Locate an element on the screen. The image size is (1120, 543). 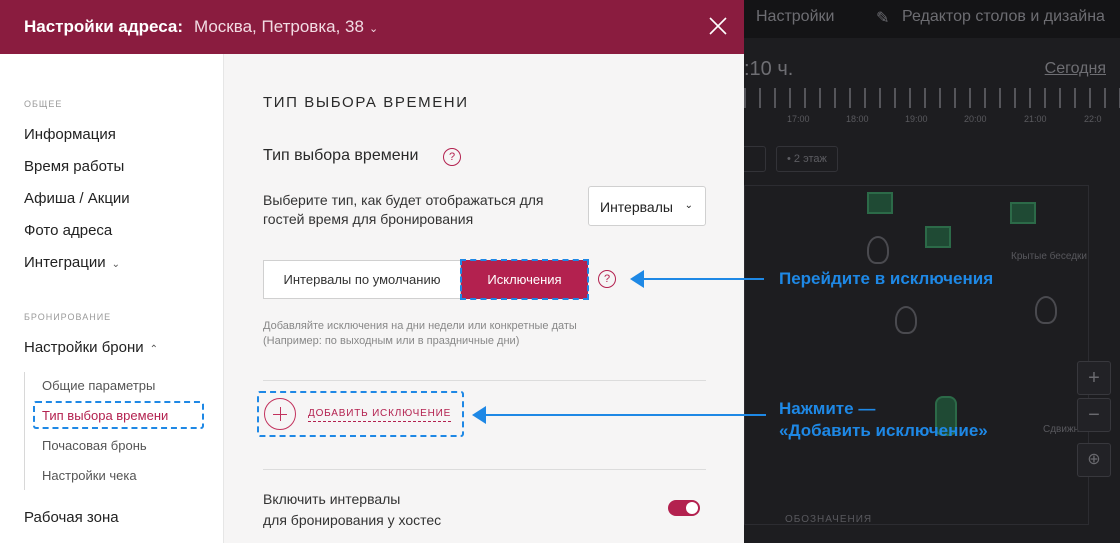
sidebar-item-hours: Время работы is located at coordinates (74, 166).